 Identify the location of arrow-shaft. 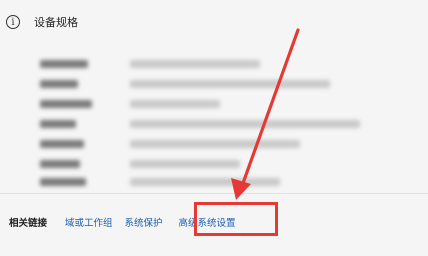
(270, 108).